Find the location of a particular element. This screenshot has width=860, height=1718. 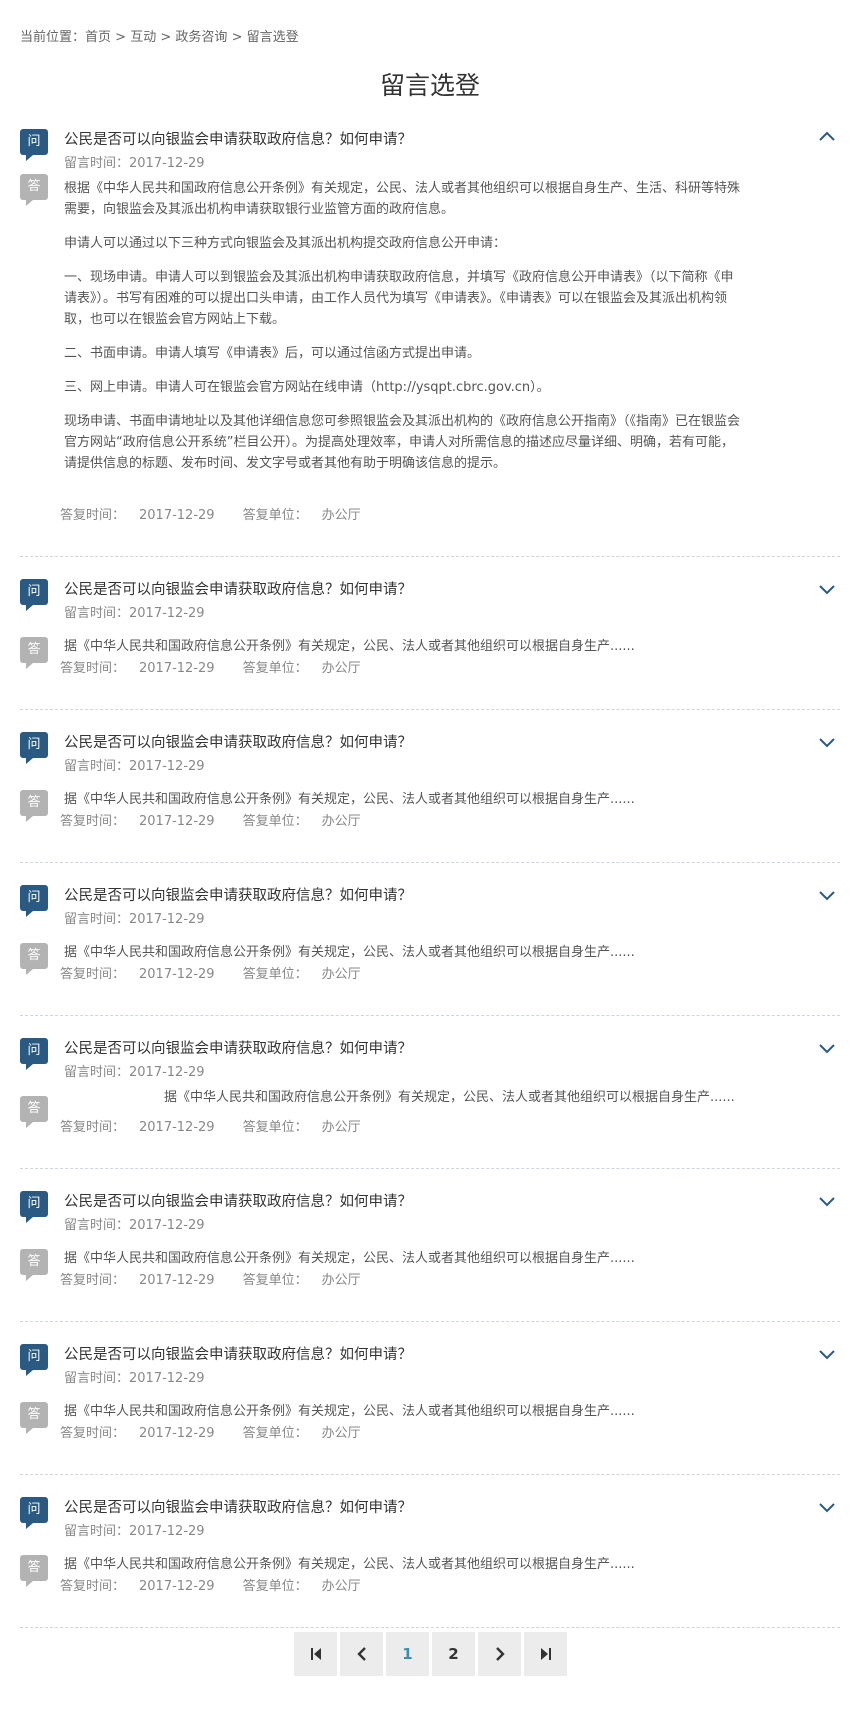

breadcrumb-prefix: 当前位置： is located at coordinates (53, 37).